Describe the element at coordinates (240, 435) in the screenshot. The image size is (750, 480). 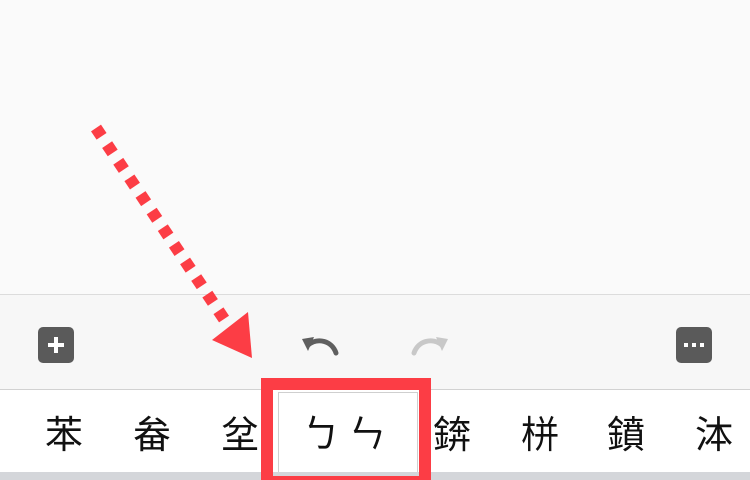
I see `candidate-item: 坌` at that location.